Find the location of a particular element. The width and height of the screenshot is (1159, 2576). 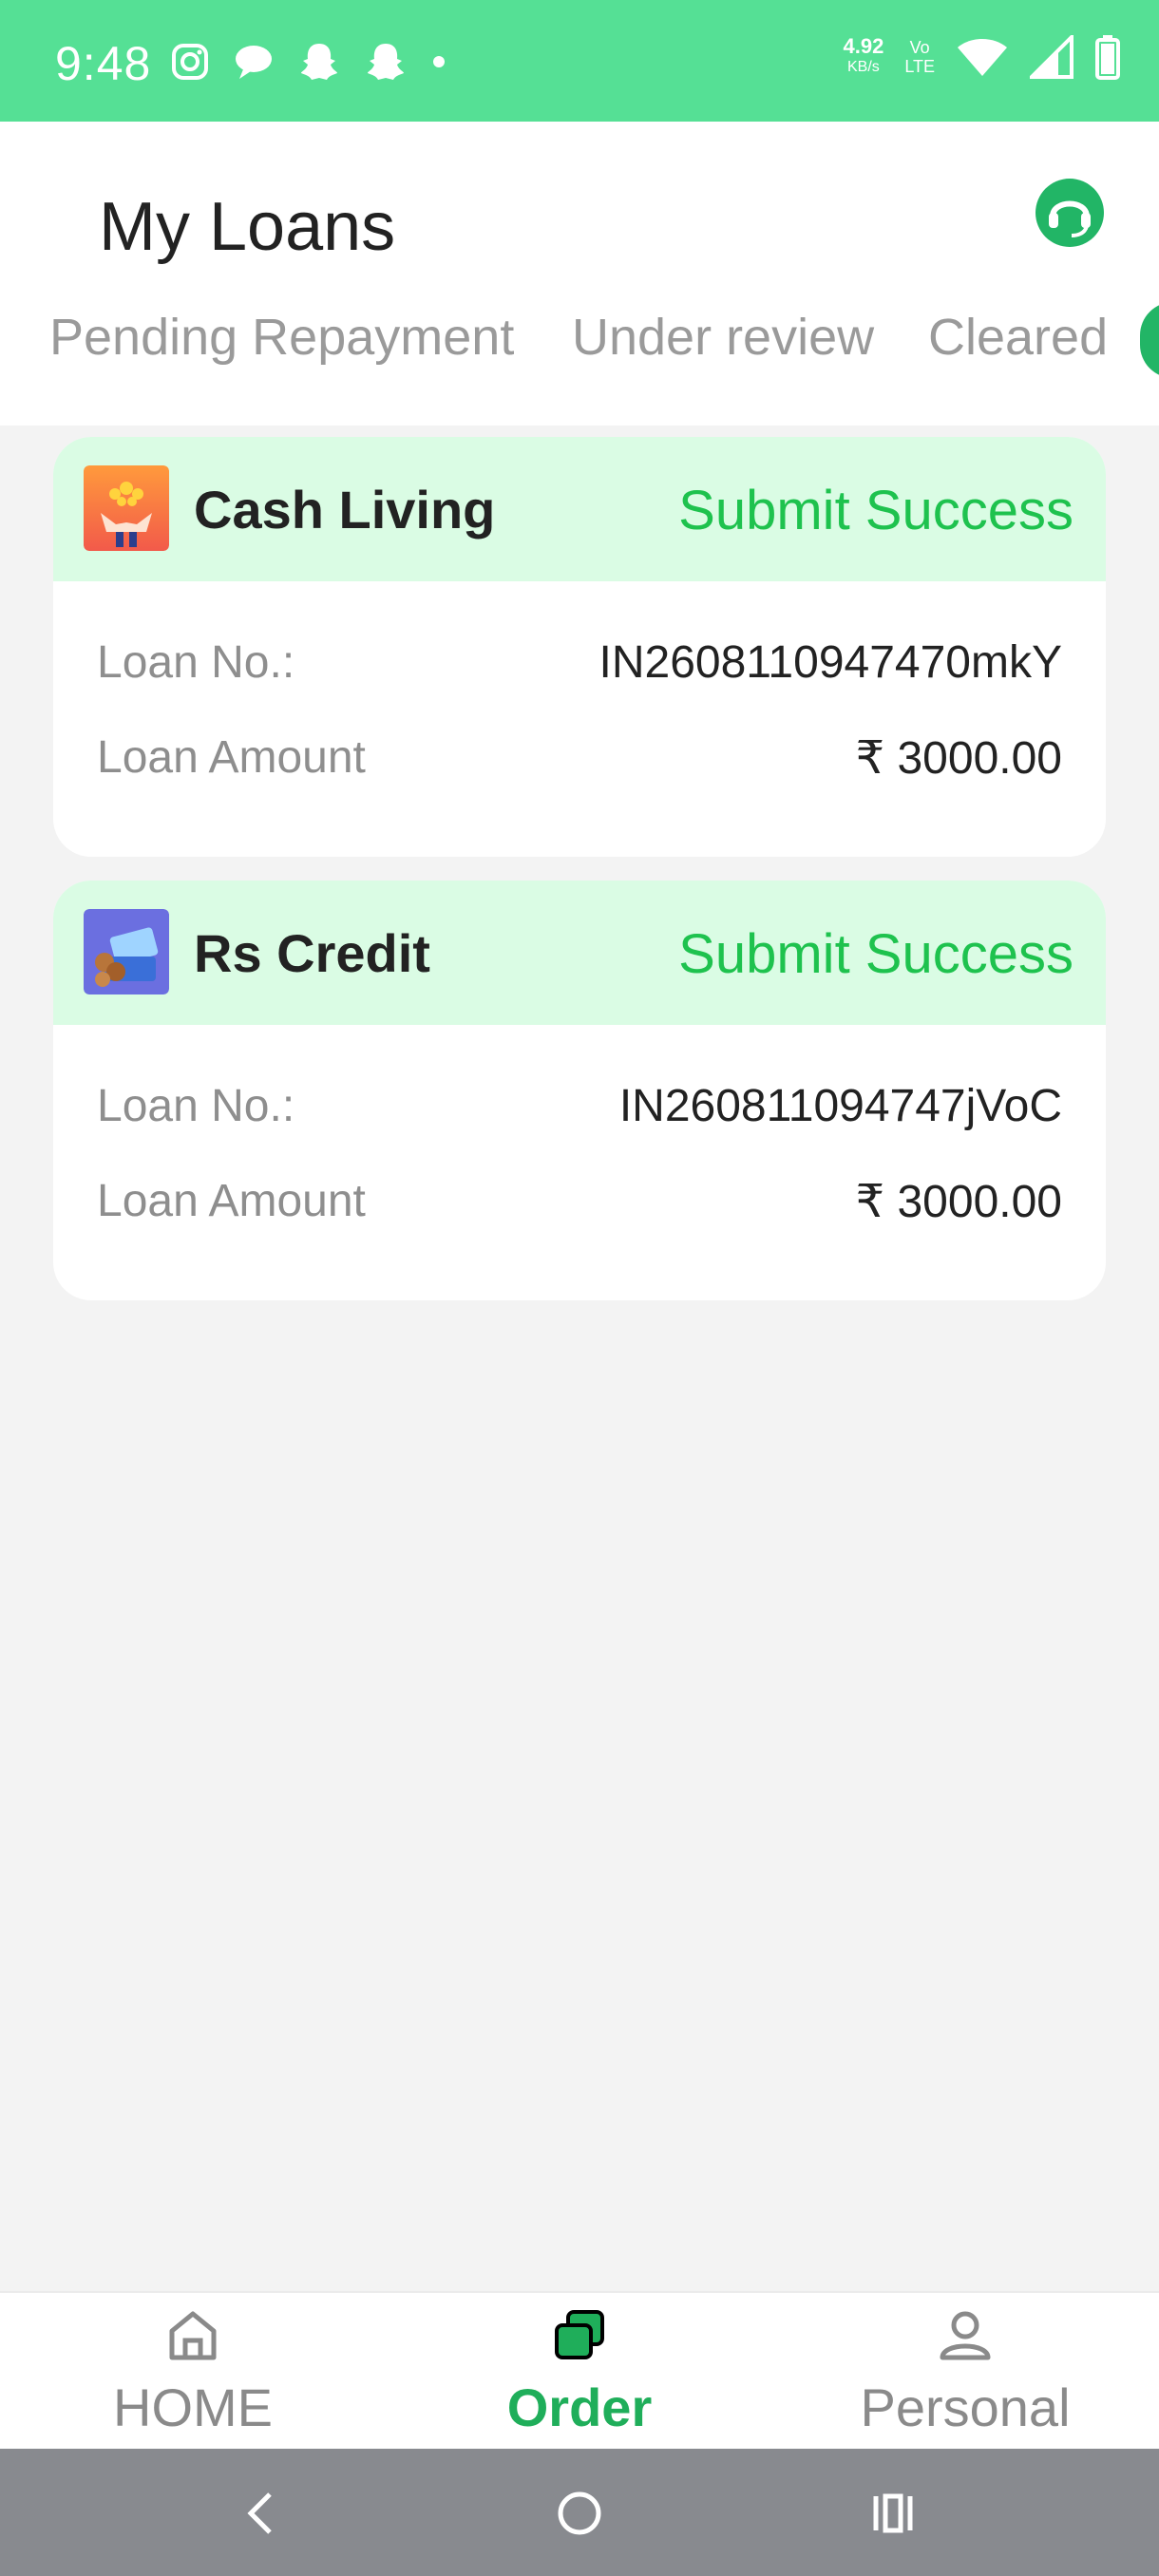

lender-name: Cash Living is located at coordinates (345, 510).